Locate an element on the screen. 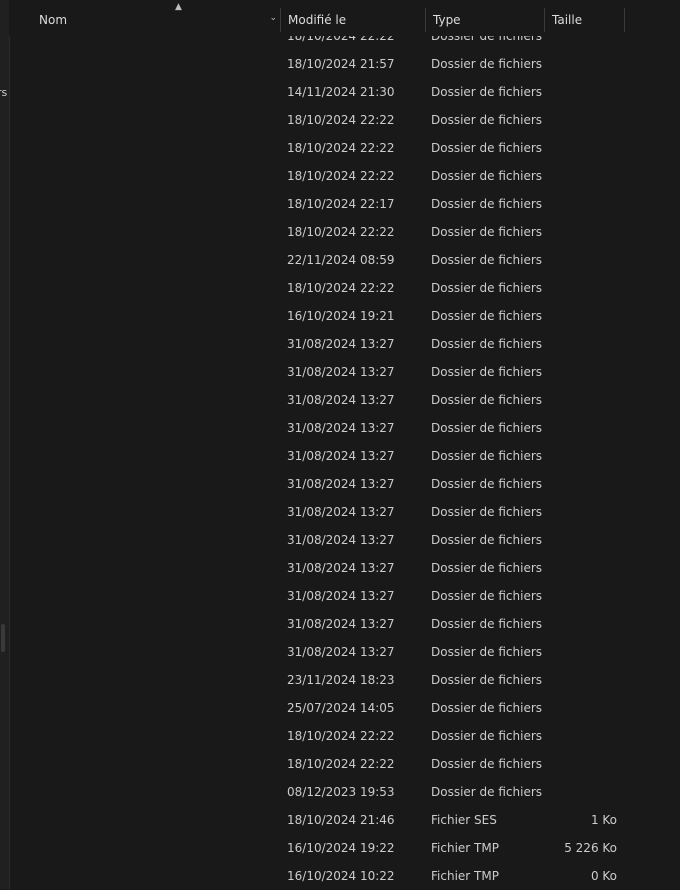  chevron-down-icon: ⌄ is located at coordinates (273, 18).